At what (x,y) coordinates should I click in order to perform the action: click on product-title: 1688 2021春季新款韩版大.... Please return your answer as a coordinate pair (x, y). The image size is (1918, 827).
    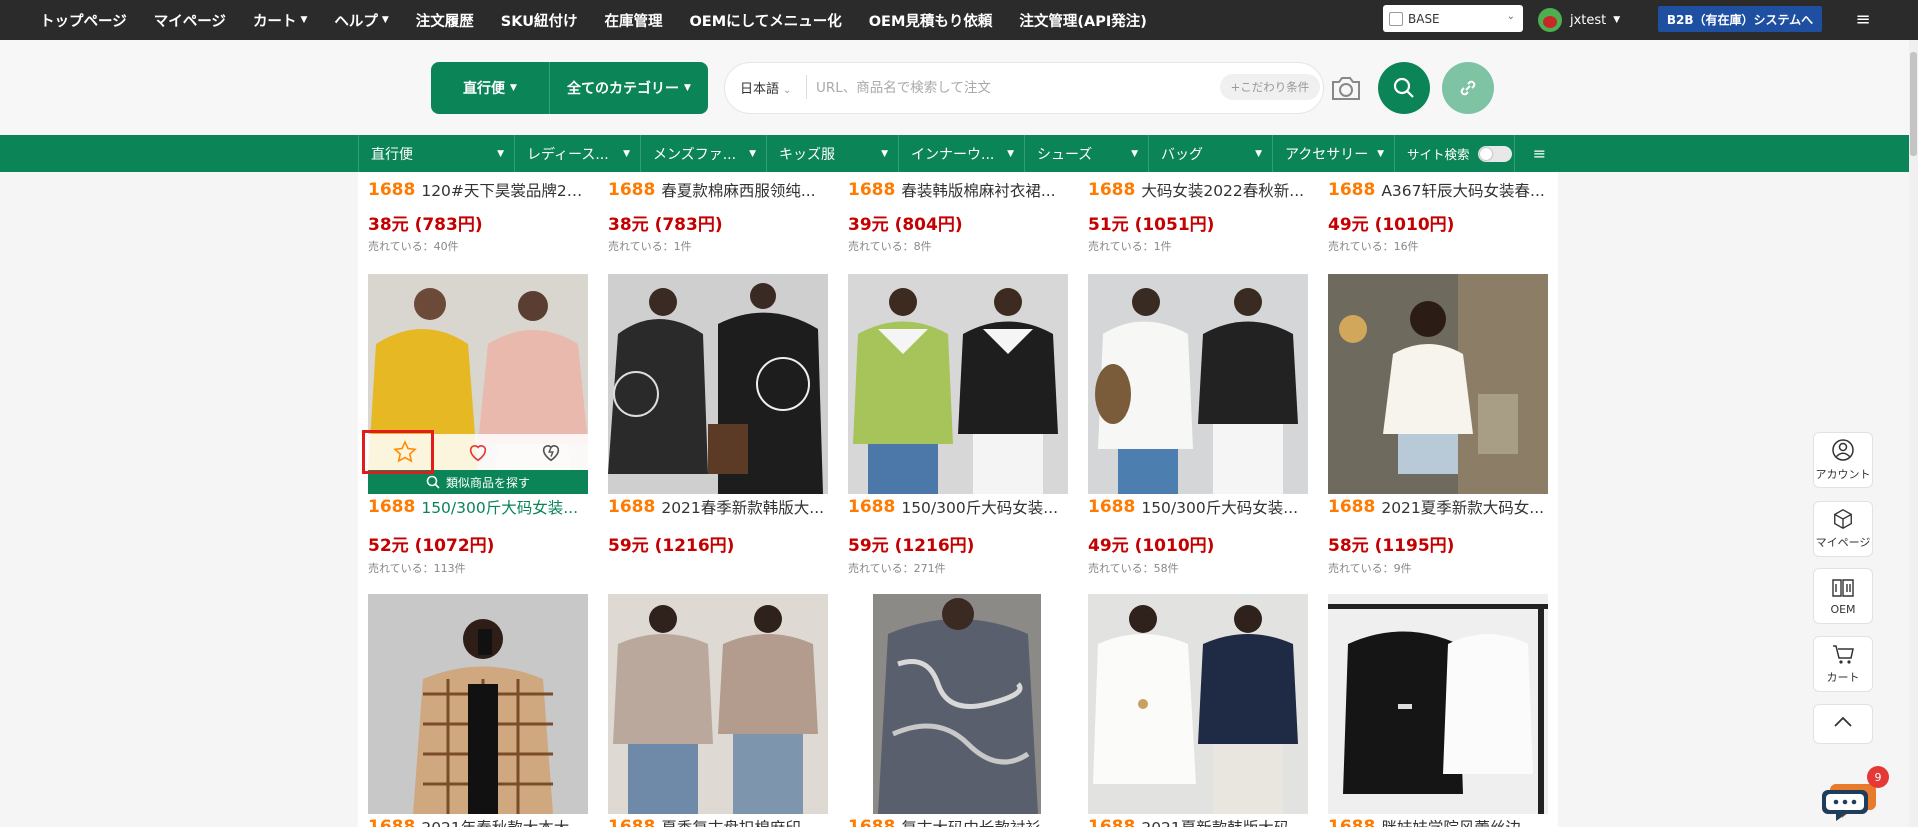
    Looking at the image, I should click on (718, 507).